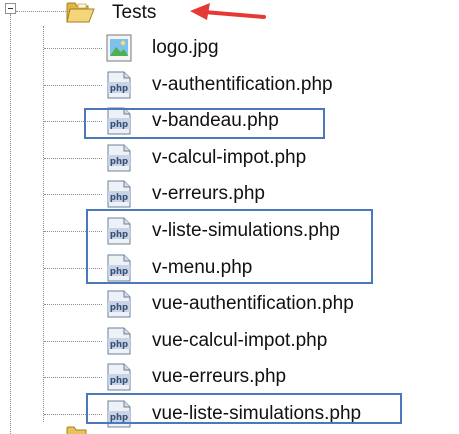  What do you see at coordinates (228, 11) in the screenshot?
I see `annotation-arrow-icon` at bounding box center [228, 11].